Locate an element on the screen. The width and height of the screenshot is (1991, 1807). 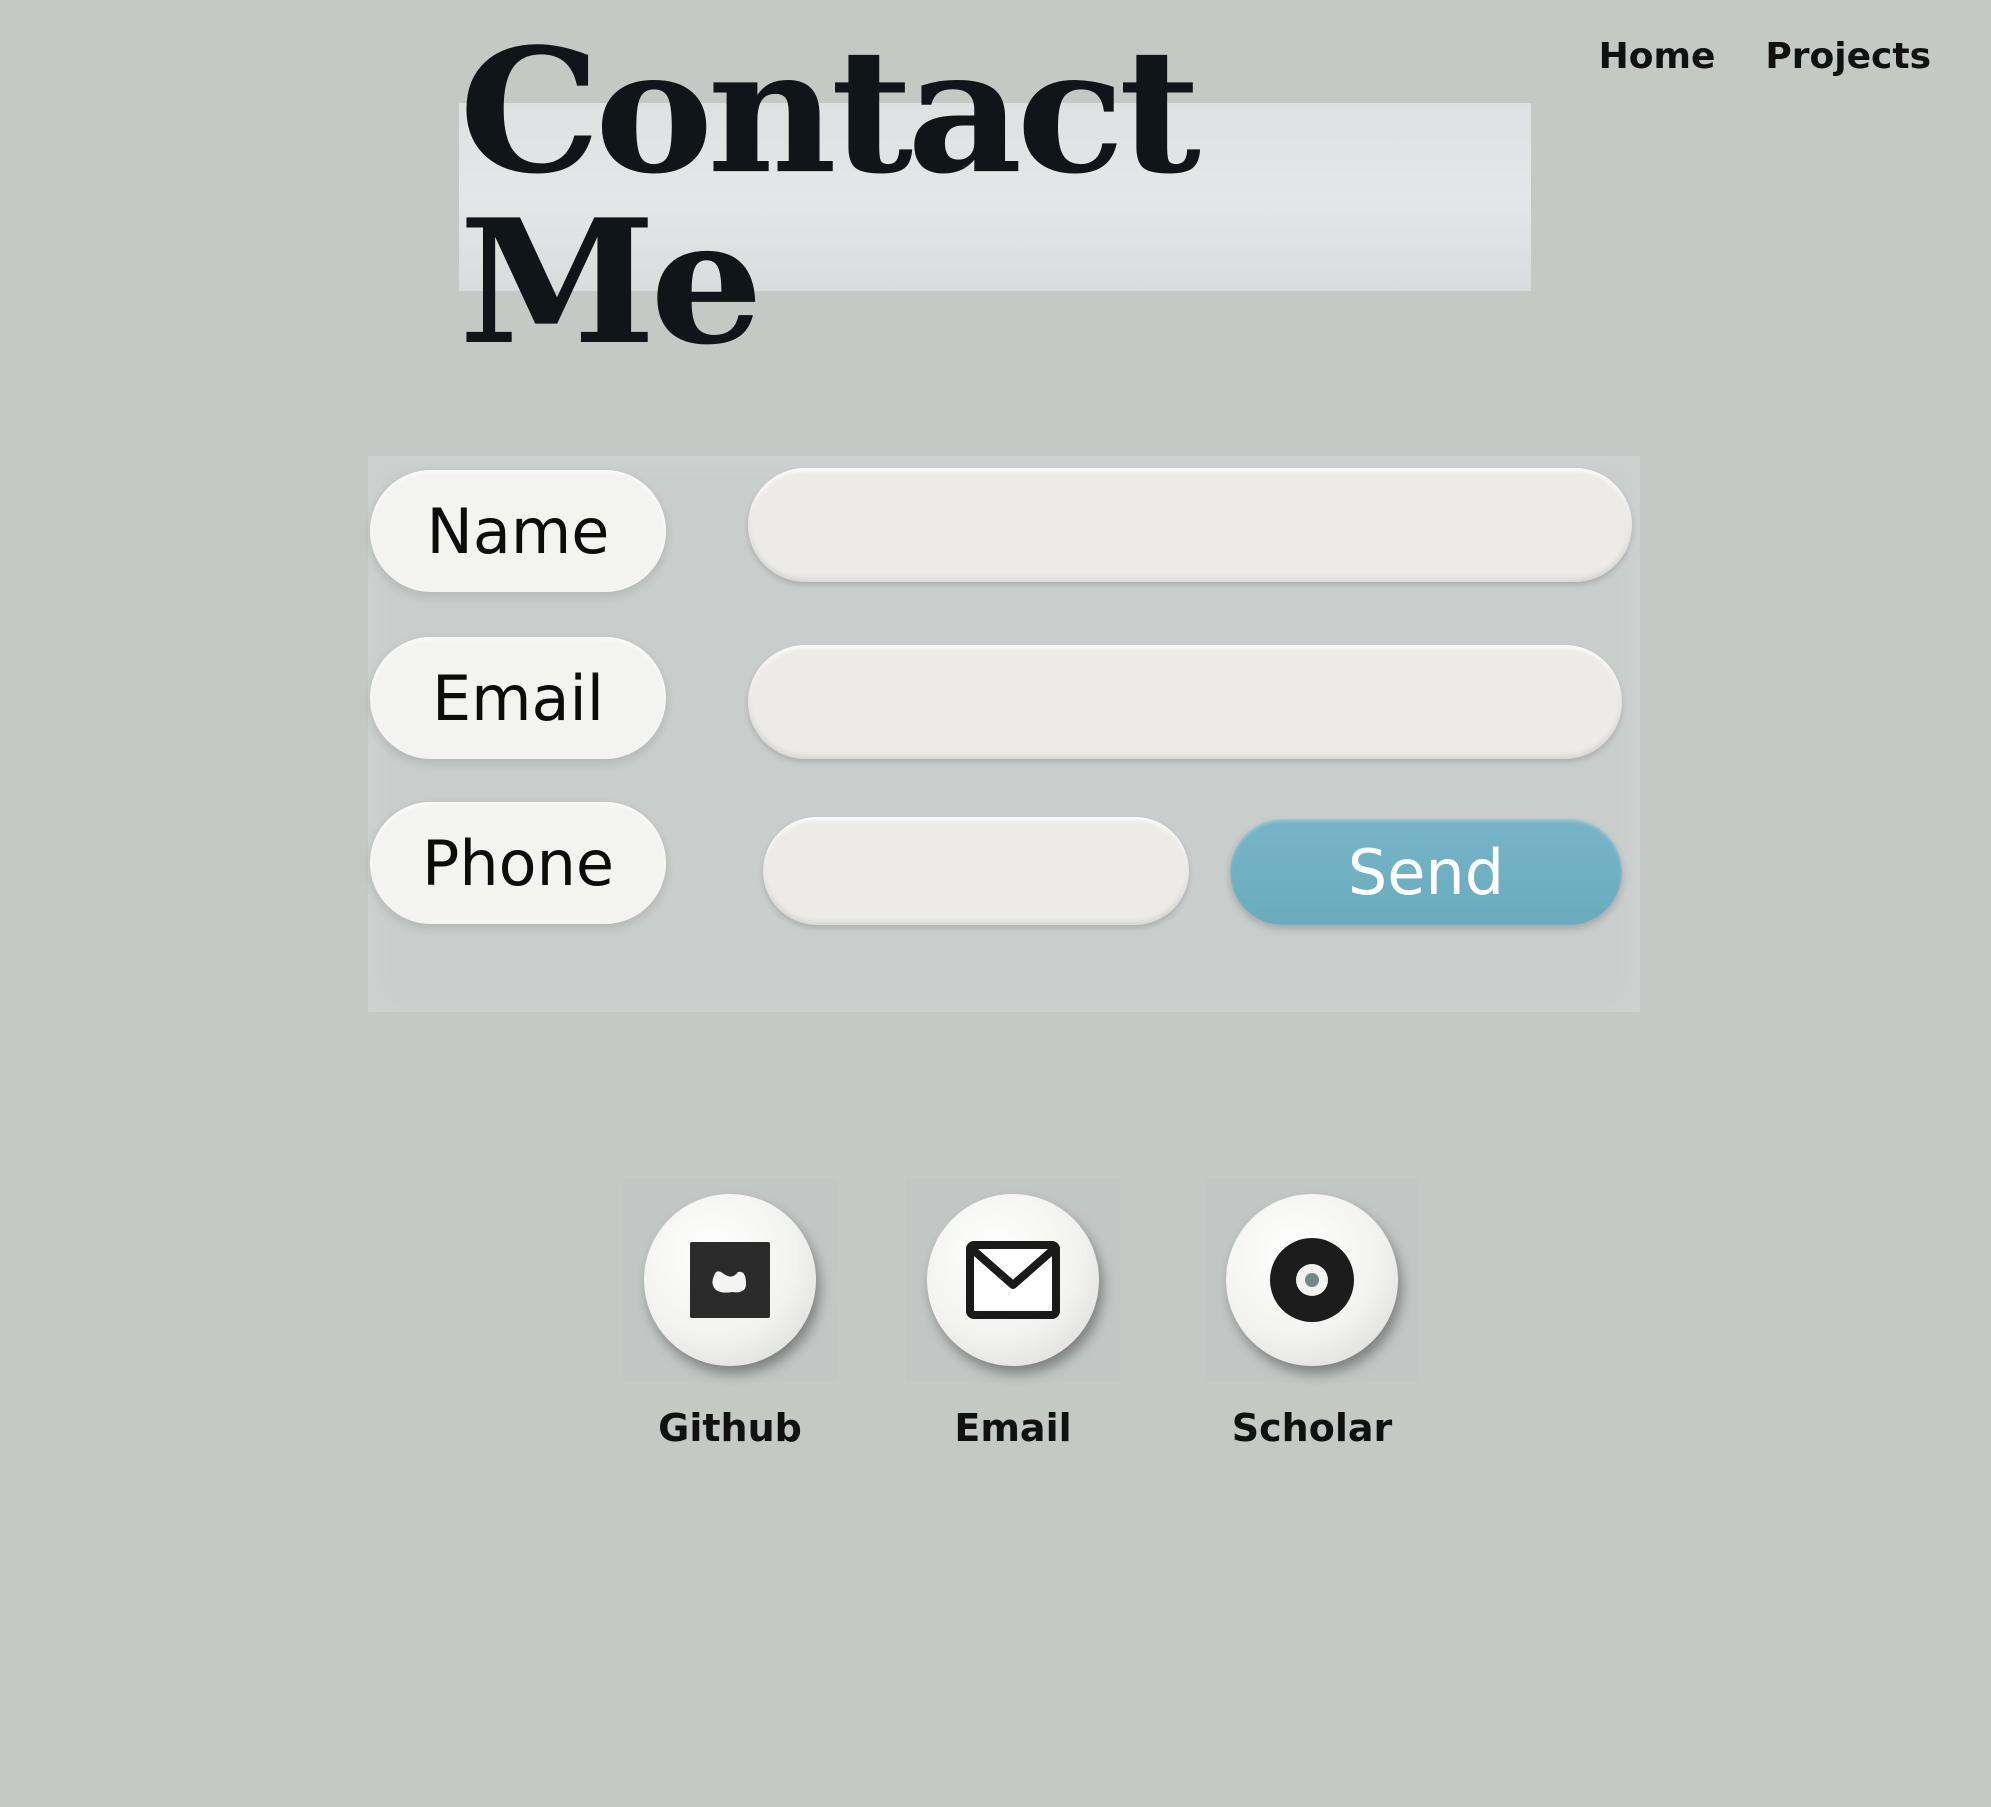
github-circle is located at coordinates (730, 1280).